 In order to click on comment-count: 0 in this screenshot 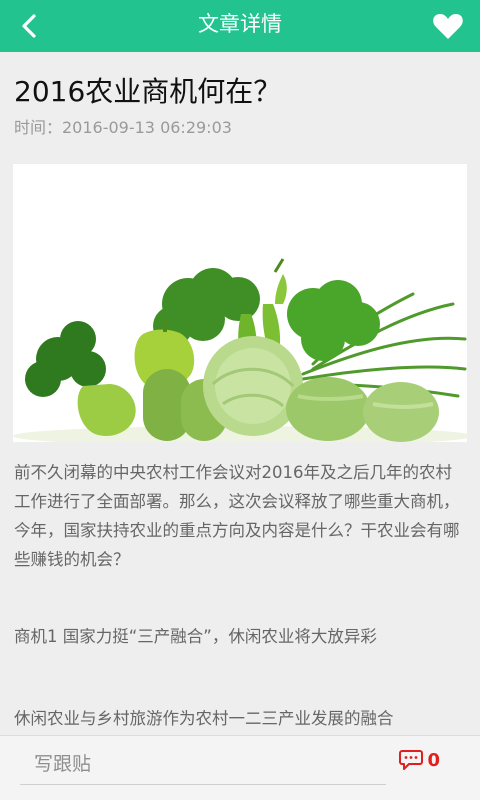, I will do `click(433, 760)`.